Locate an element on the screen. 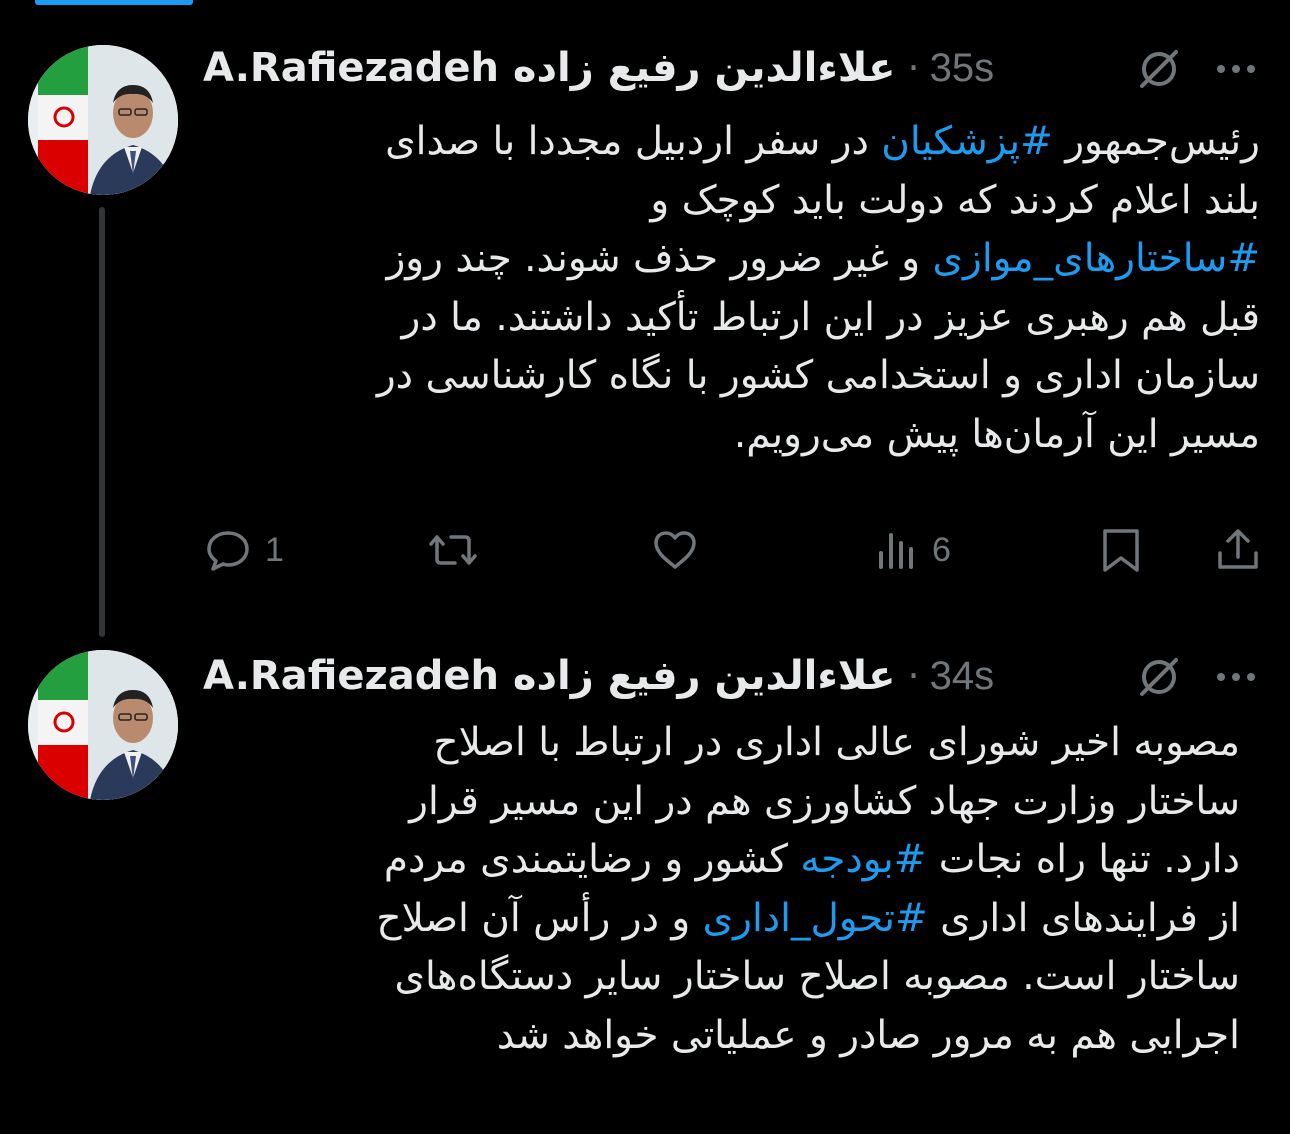 This screenshot has width=1290, height=1134. repost-icon is located at coordinates (453, 550).